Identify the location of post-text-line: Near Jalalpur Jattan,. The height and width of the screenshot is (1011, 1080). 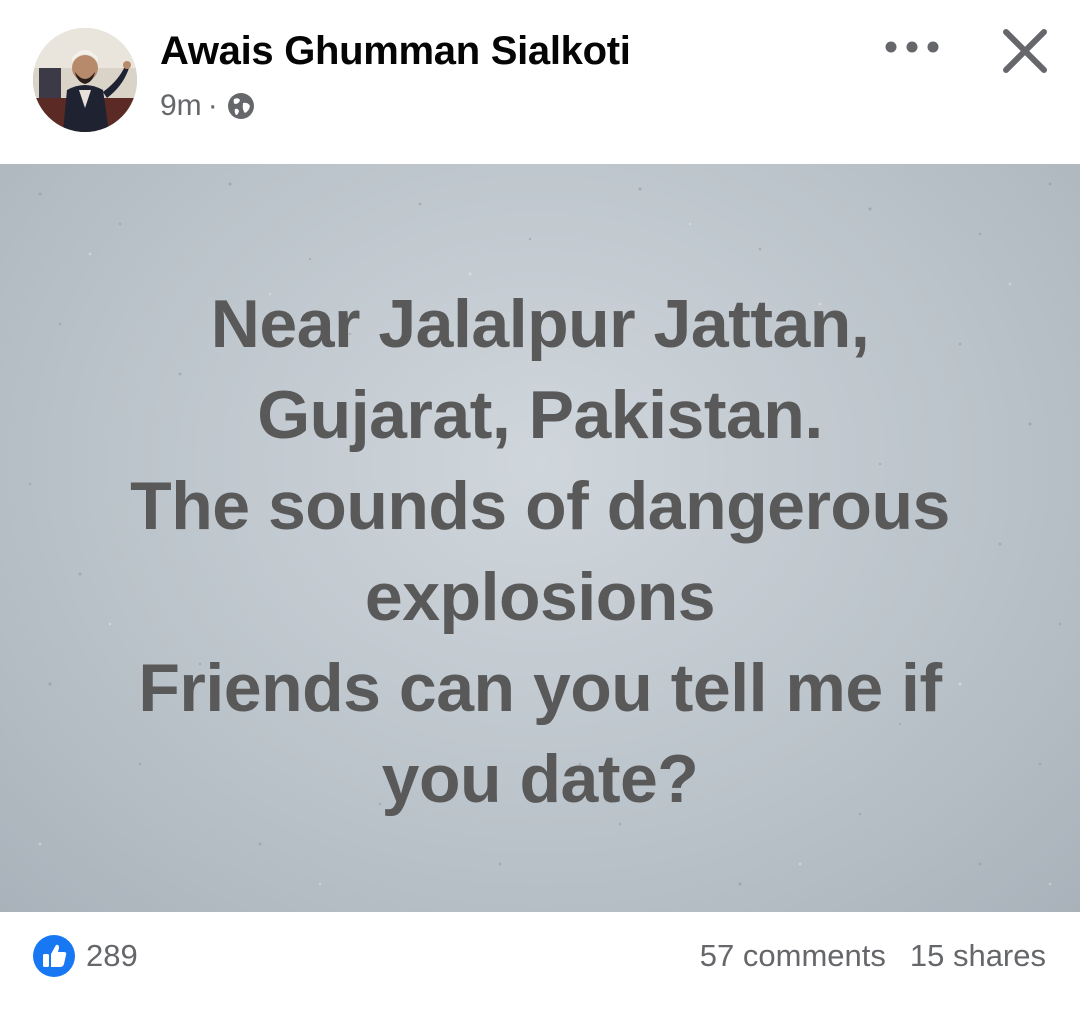
(540, 324).